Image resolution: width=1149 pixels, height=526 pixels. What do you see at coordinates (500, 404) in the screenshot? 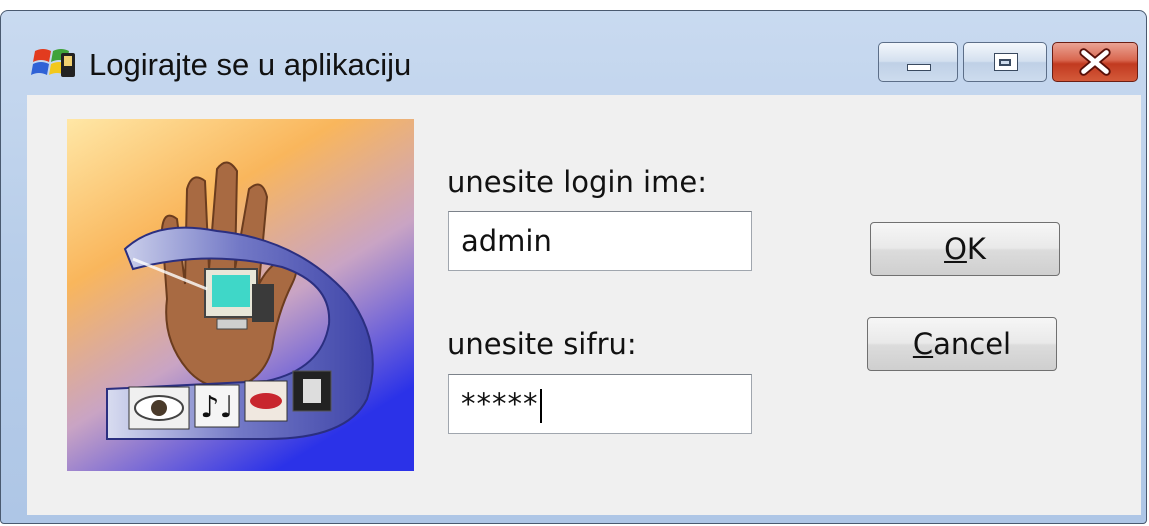
I see `password-value: *****` at bounding box center [500, 404].